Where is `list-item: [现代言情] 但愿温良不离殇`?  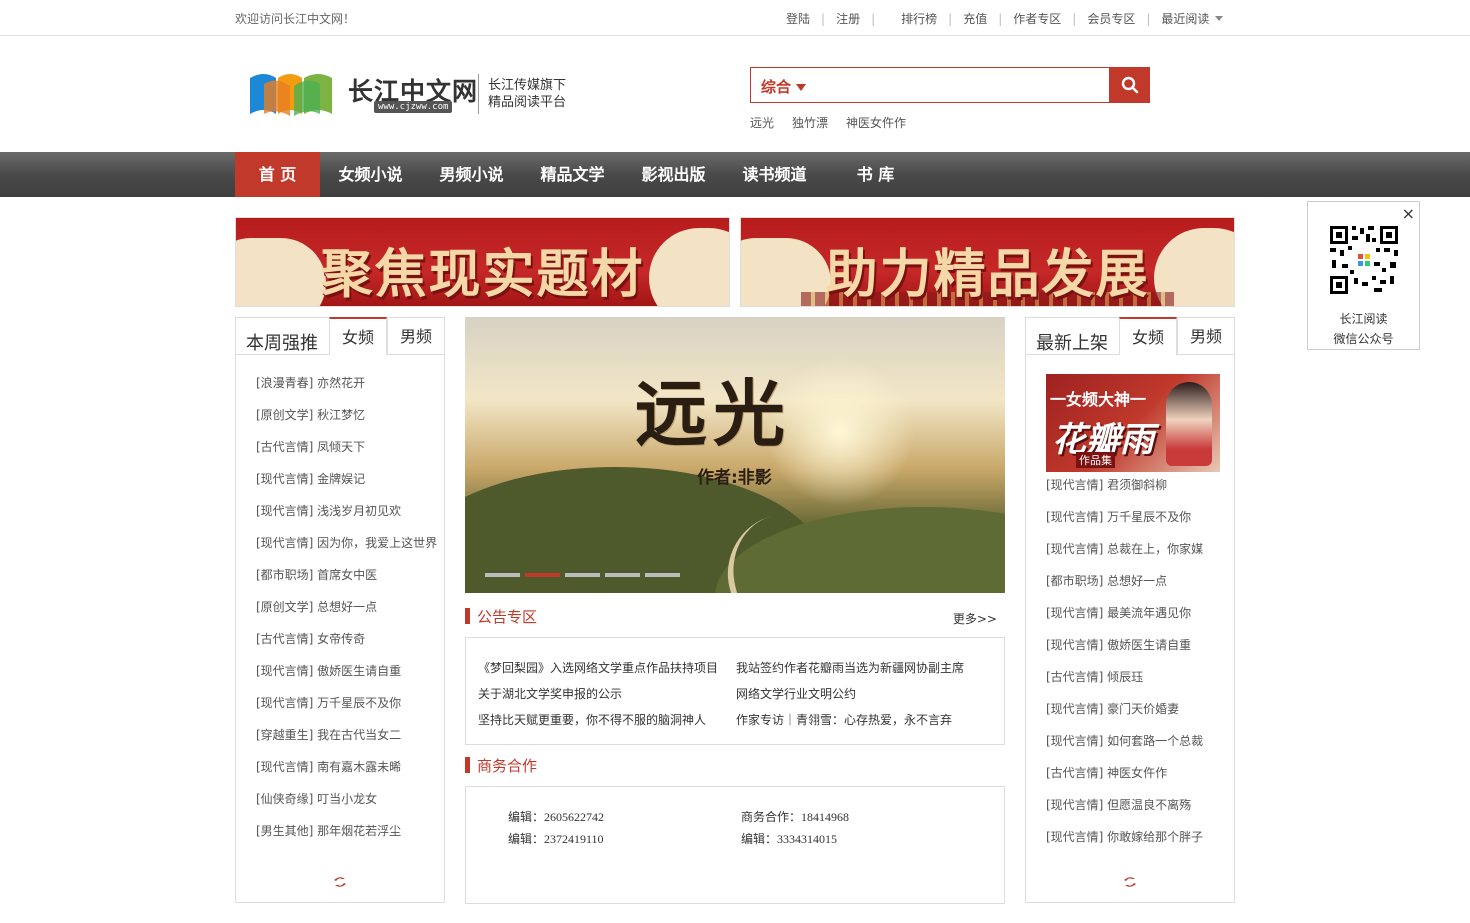 list-item: [现代言情] 但愿温良不离殇 is located at coordinates (1124, 805).